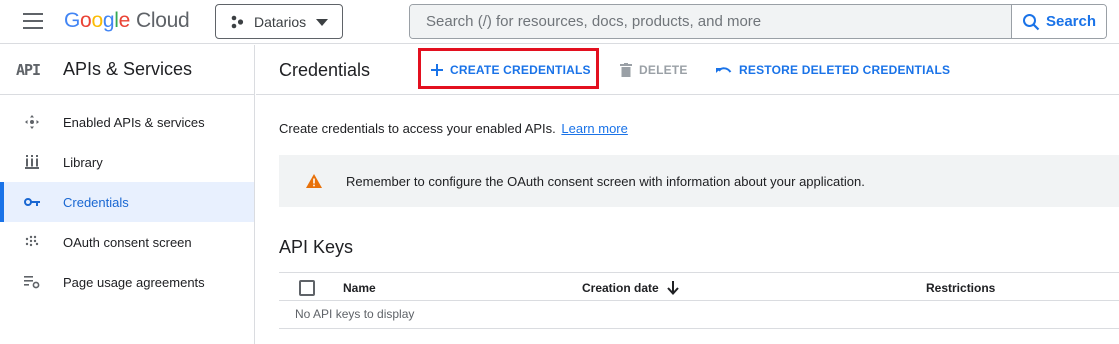  I want to click on trash-icon, so click(626, 70).